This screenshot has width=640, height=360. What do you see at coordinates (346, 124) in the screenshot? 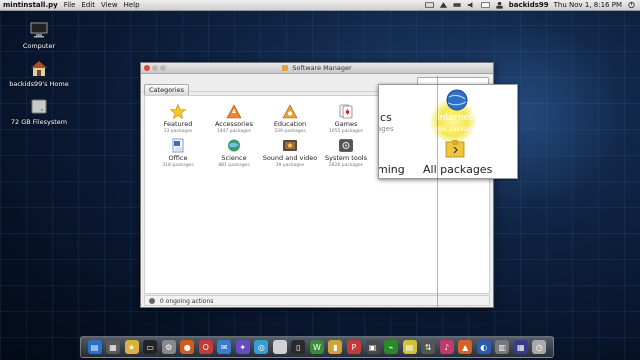
I see `category-name: Games` at bounding box center [346, 124].